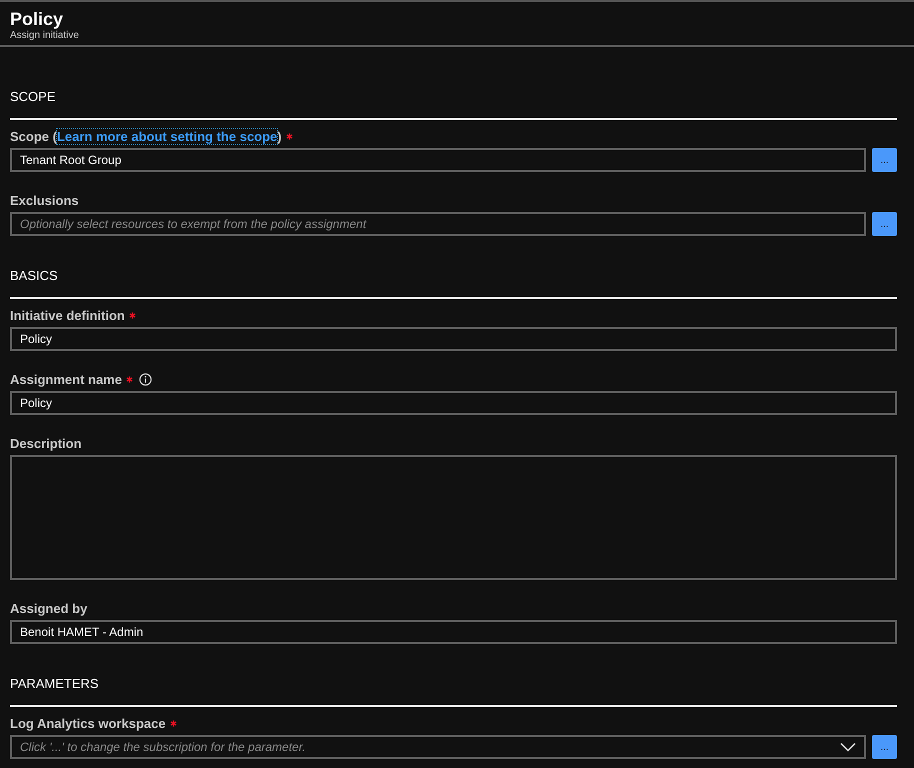  What do you see at coordinates (453, 283) in the screenshot?
I see `section-heading: BASICS` at bounding box center [453, 283].